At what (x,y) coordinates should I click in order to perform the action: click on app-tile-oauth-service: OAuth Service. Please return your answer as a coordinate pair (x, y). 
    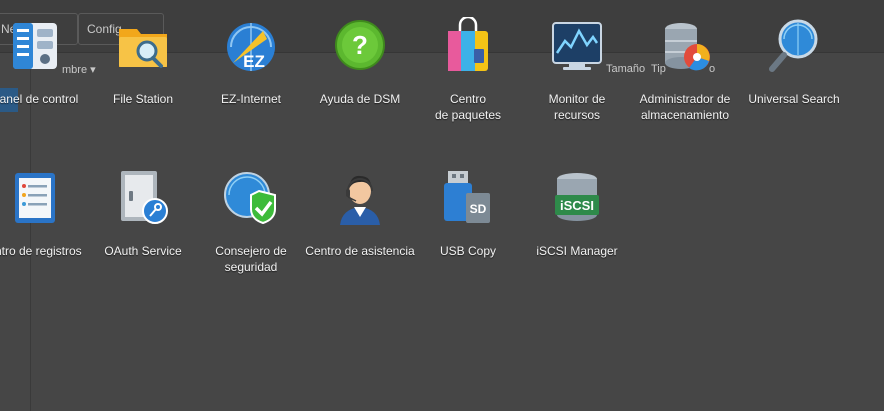
    Looking at the image, I should click on (143, 214).